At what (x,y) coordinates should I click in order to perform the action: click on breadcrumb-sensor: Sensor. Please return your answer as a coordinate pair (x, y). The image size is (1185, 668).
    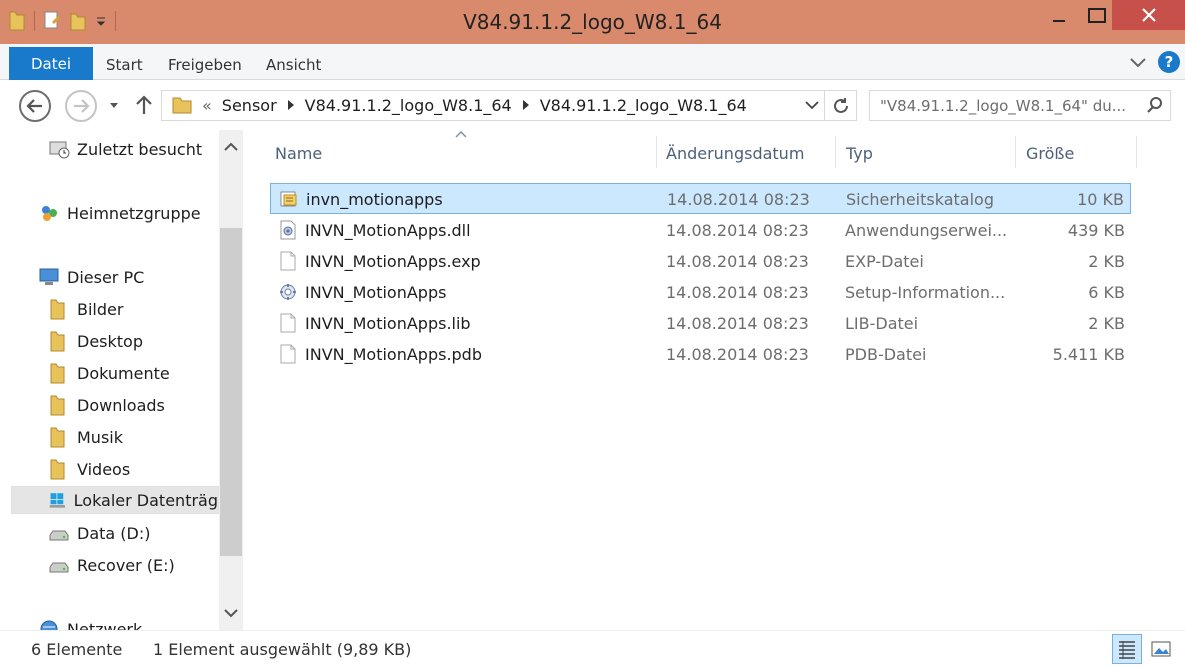
    Looking at the image, I should click on (249, 105).